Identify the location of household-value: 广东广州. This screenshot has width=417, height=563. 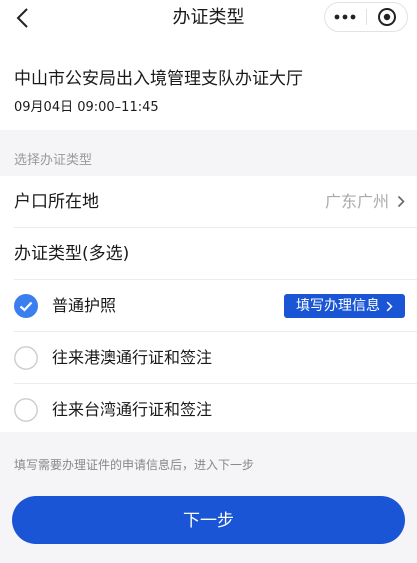
(356, 201).